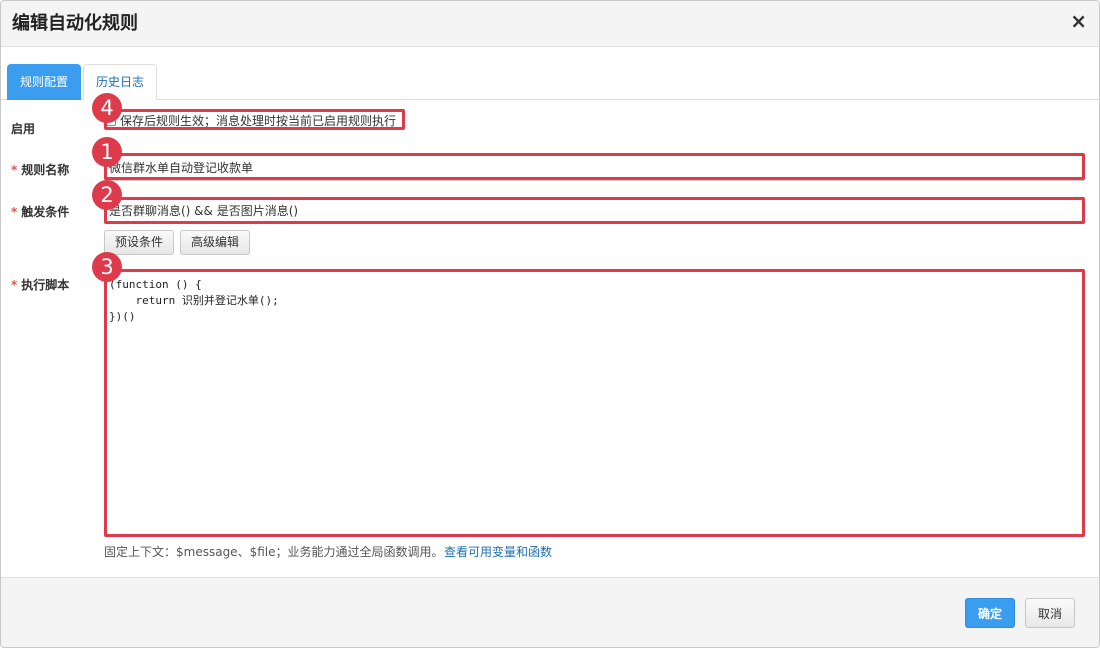 The image size is (1100, 648). What do you see at coordinates (1078, 21) in the screenshot?
I see `close-icon: ×` at bounding box center [1078, 21].